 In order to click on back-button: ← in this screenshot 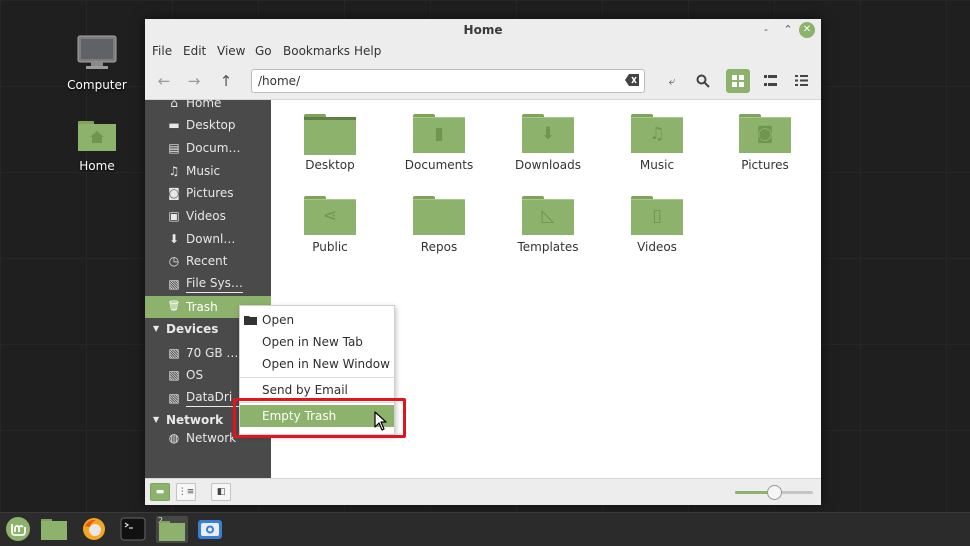, I will do `click(164, 81)`.